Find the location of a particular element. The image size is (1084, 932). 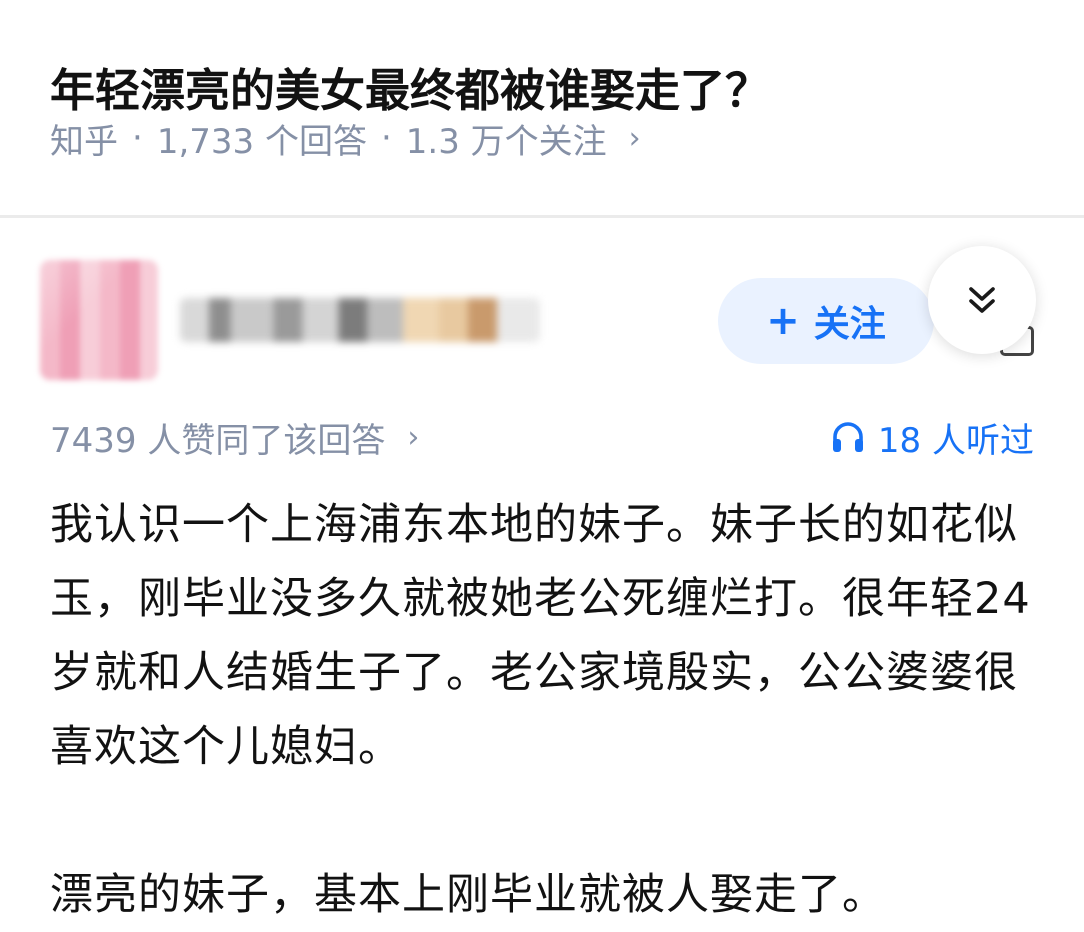

source-label: 知乎 is located at coordinates (84, 141).